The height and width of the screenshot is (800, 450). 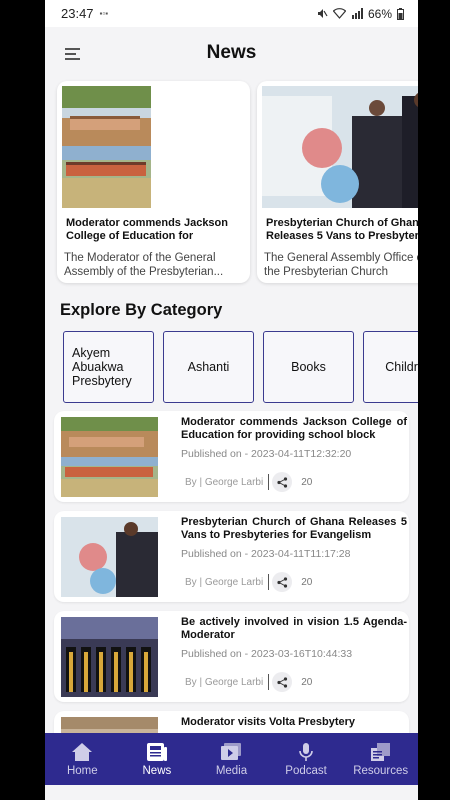 I want to click on news-date: Published on - 2023-04-11T12:32:20, so click(x=266, y=454).